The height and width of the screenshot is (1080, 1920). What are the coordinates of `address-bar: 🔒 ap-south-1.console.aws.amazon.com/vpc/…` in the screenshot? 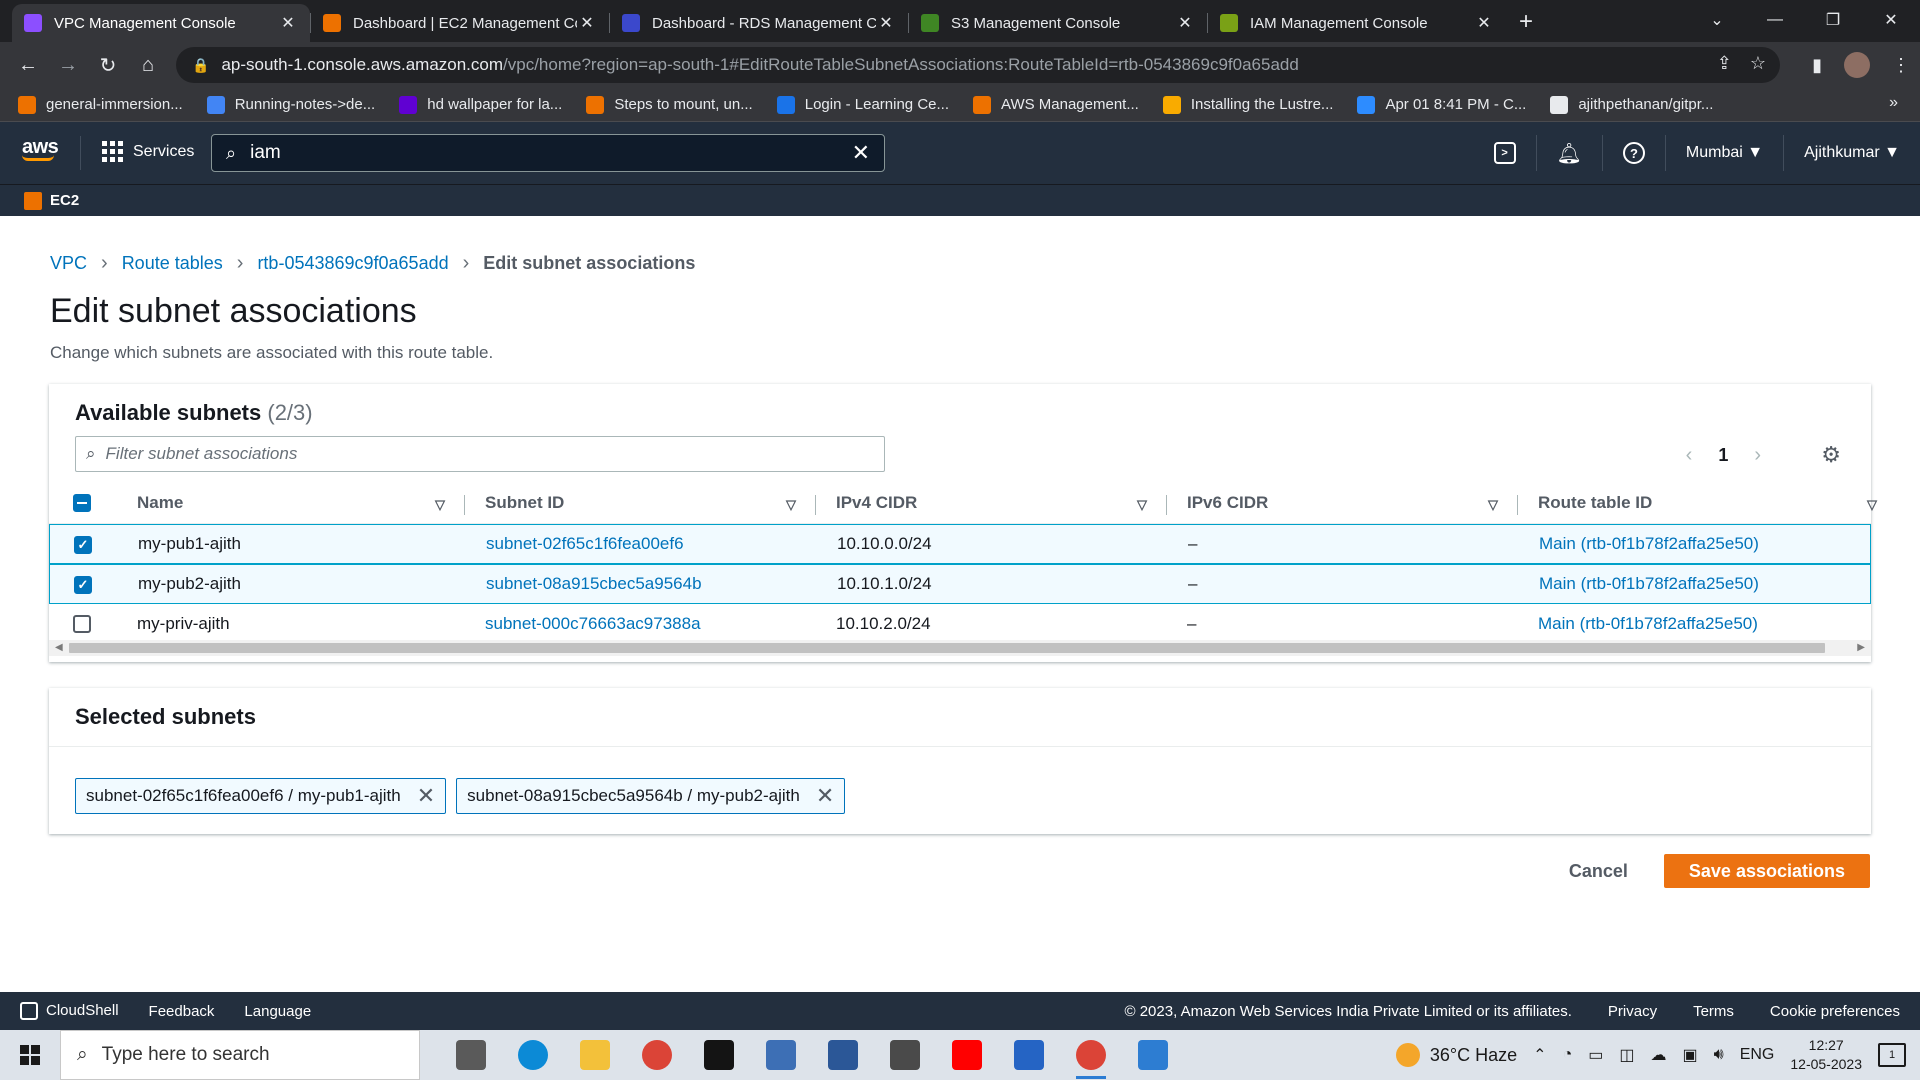 It's located at (978, 65).